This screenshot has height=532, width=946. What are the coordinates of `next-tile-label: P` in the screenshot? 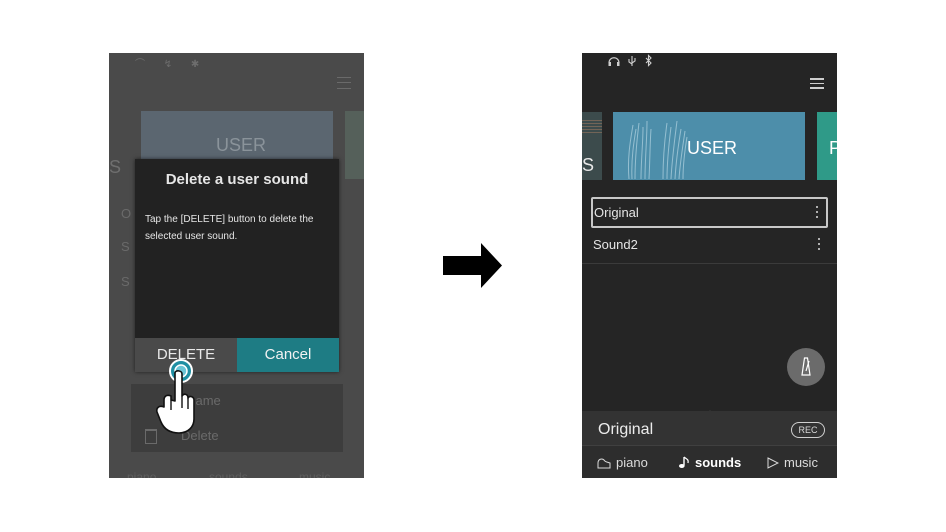 It's located at (833, 148).